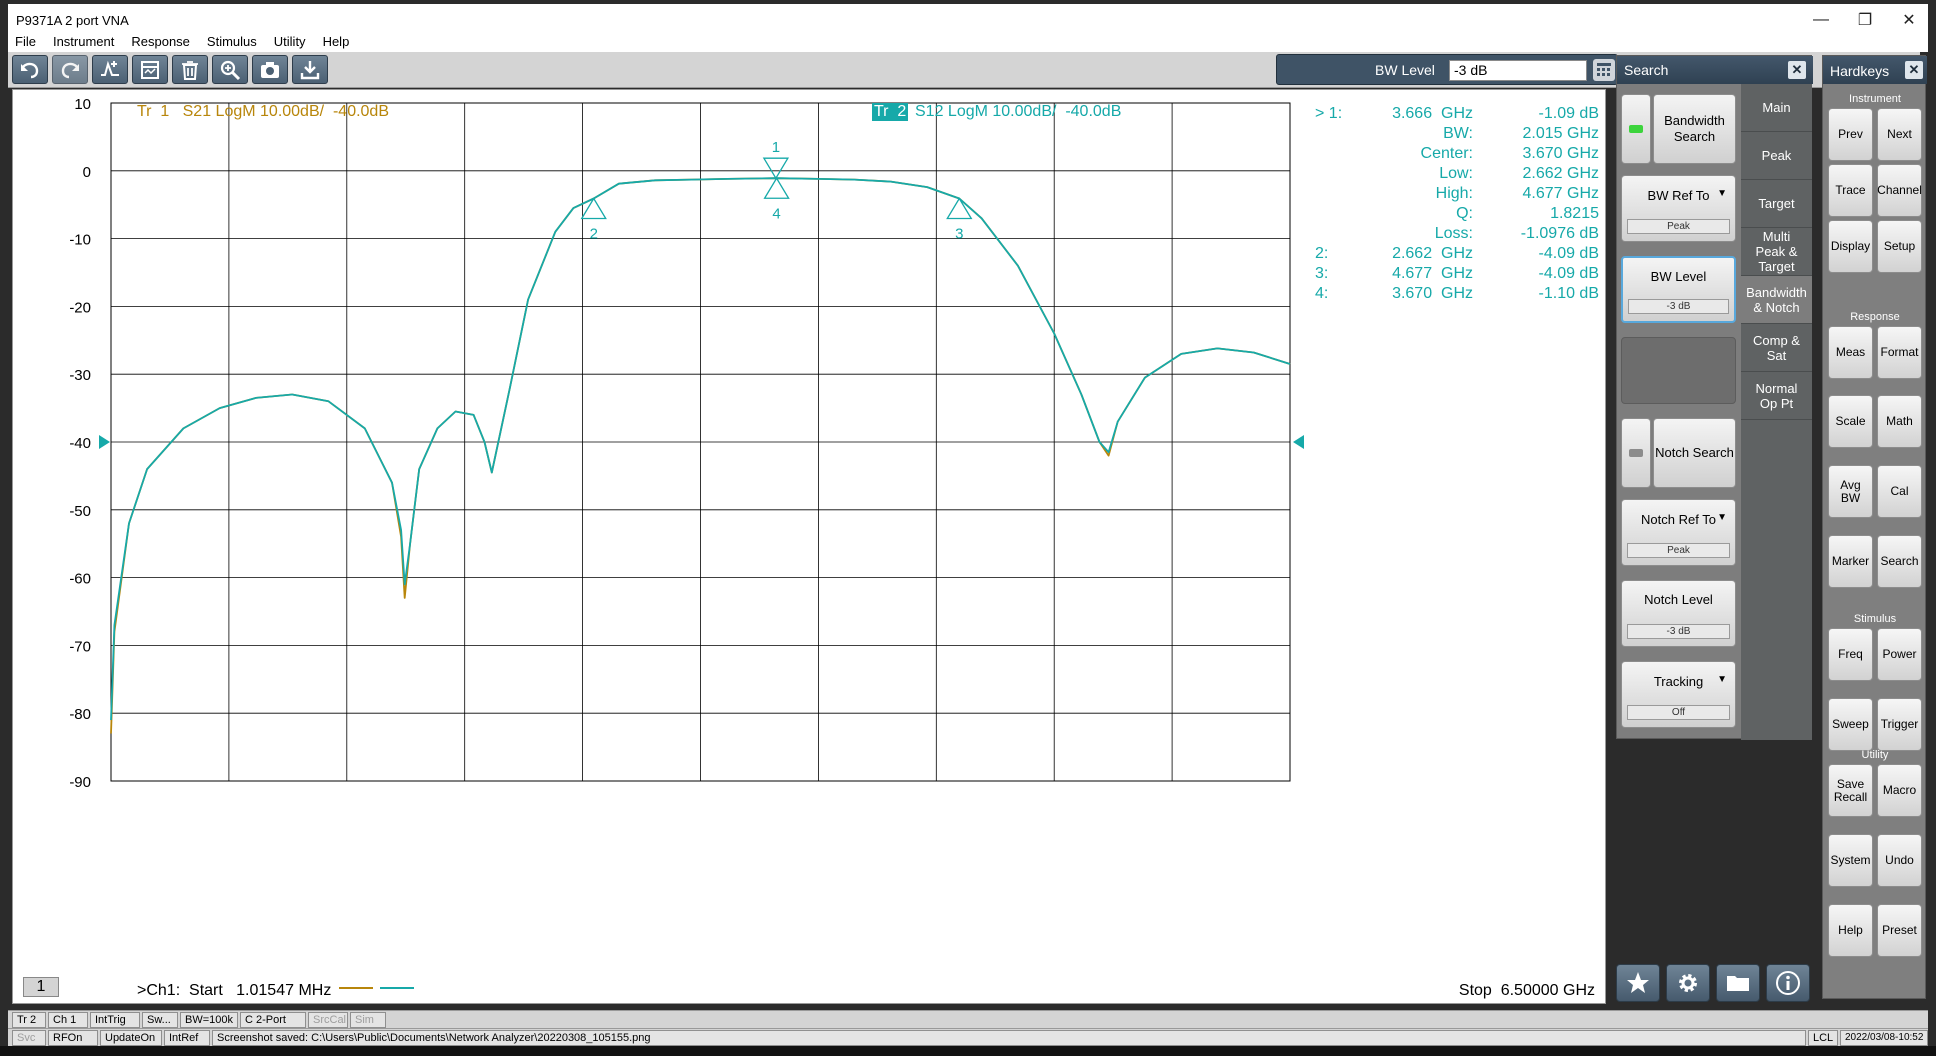 This screenshot has width=1936, height=1056. Describe the element at coordinates (310, 69) in the screenshot. I see `save-button` at that location.